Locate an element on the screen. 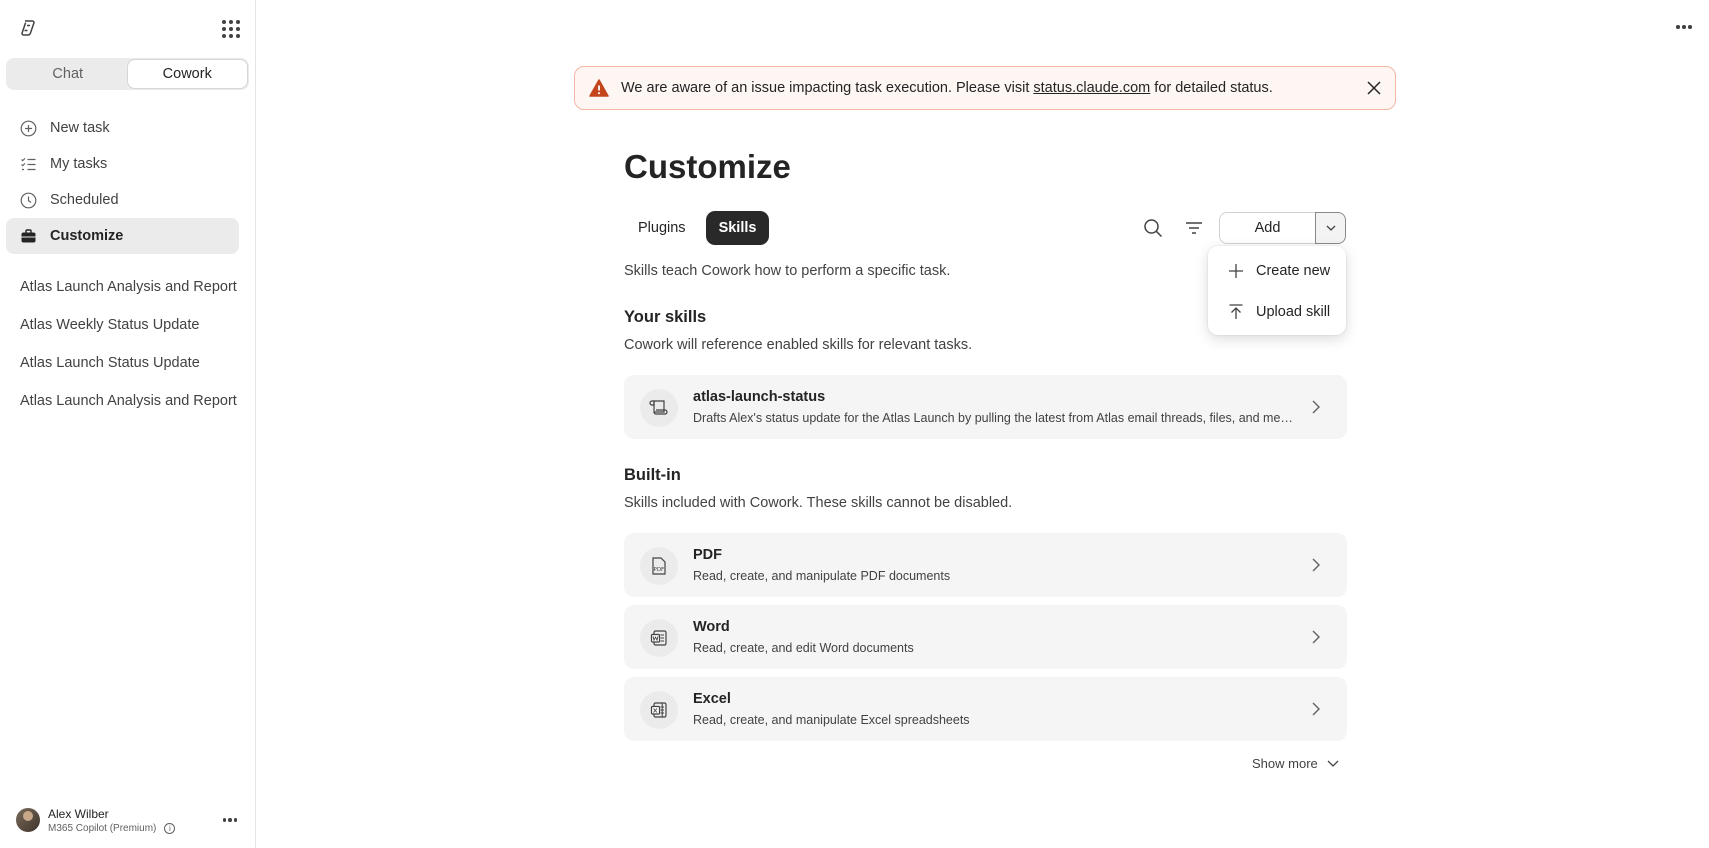 This screenshot has height=848, width=1709. sidebar-item-customize: Customize is located at coordinates (122, 236).